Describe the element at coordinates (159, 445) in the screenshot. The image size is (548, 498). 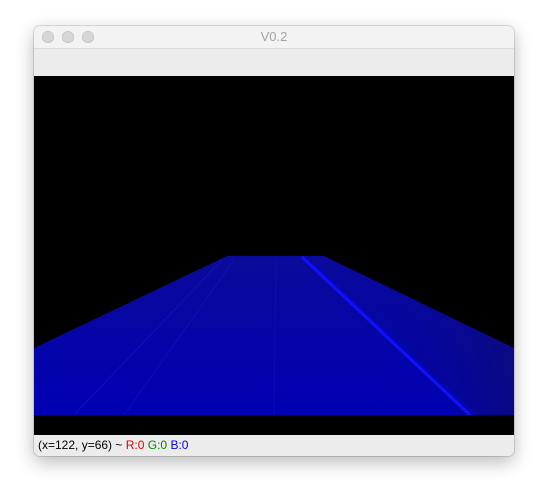
I see `pixel-green-value: G:0` at that location.